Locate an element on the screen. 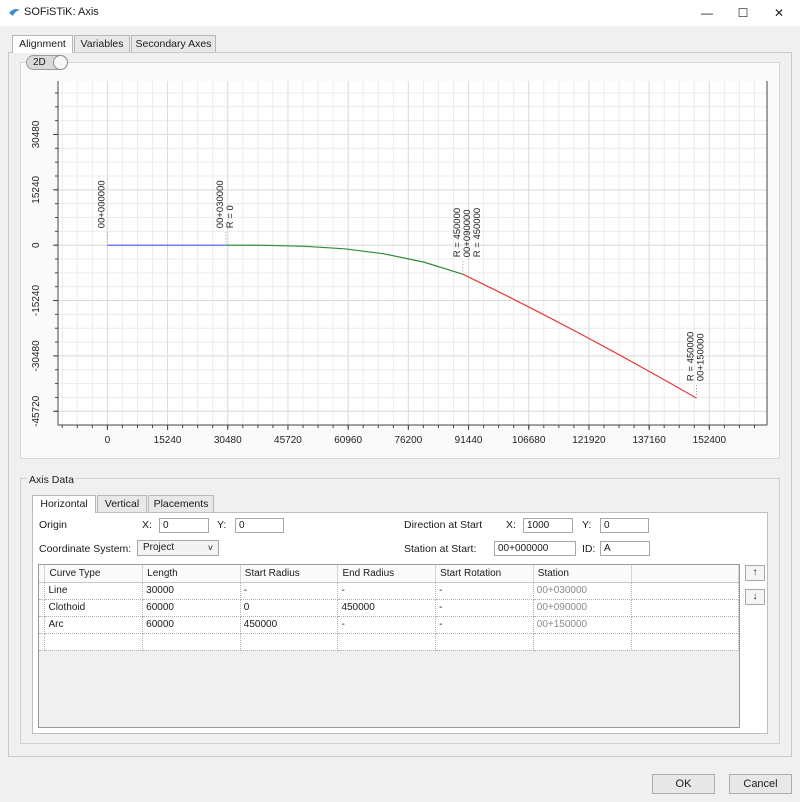 The width and height of the screenshot is (800, 802). x-tick-label: 30480 is located at coordinates (228, 440).